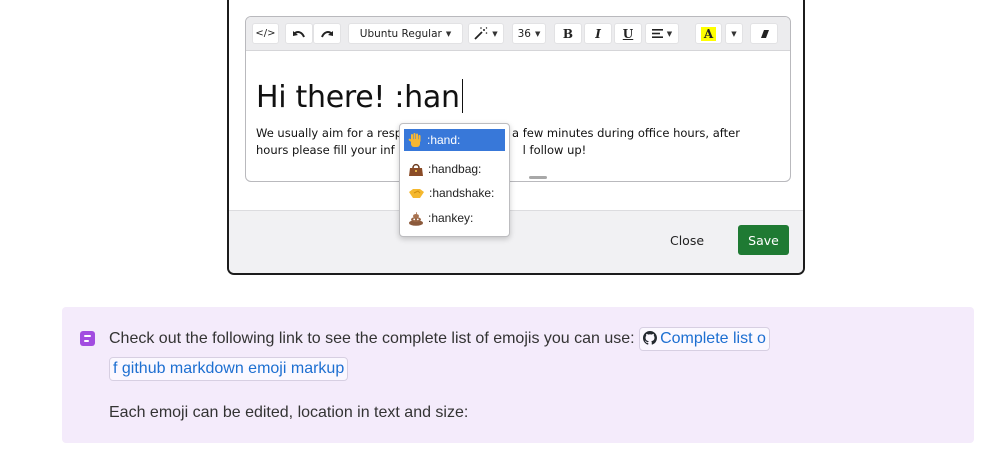 The height and width of the screenshot is (454, 993). Describe the element at coordinates (400, 33) in the screenshot. I see `font-family-value: Ubuntu Regular` at that location.